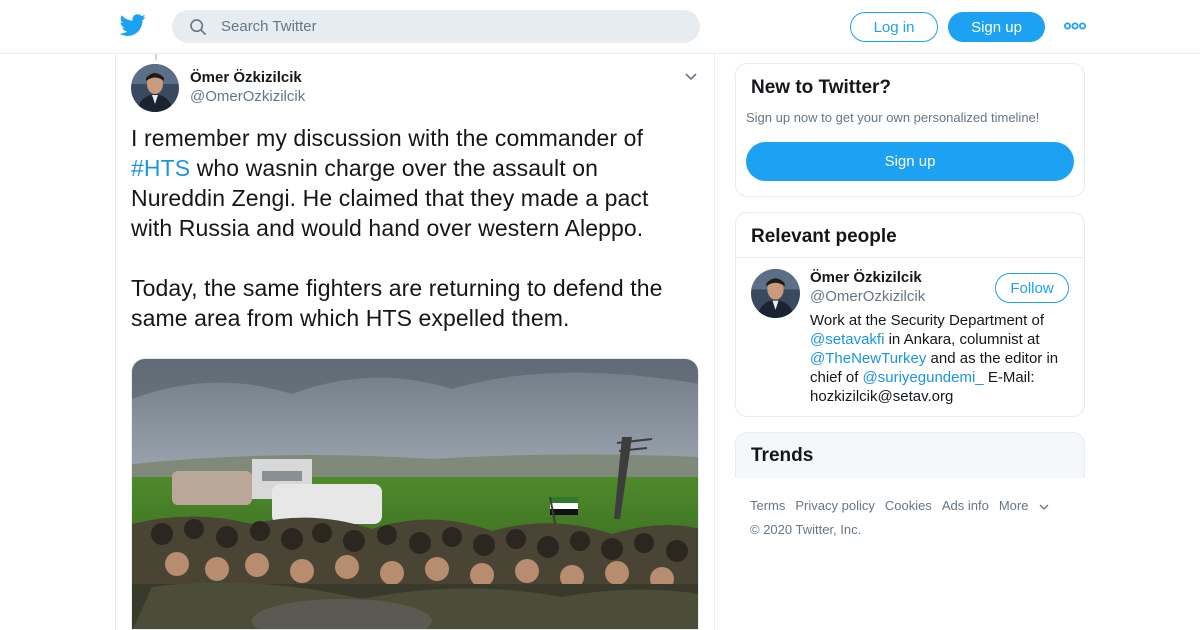  Describe the element at coordinates (868, 358) in the screenshot. I see `mention-link: @TheNewTurkey` at that location.